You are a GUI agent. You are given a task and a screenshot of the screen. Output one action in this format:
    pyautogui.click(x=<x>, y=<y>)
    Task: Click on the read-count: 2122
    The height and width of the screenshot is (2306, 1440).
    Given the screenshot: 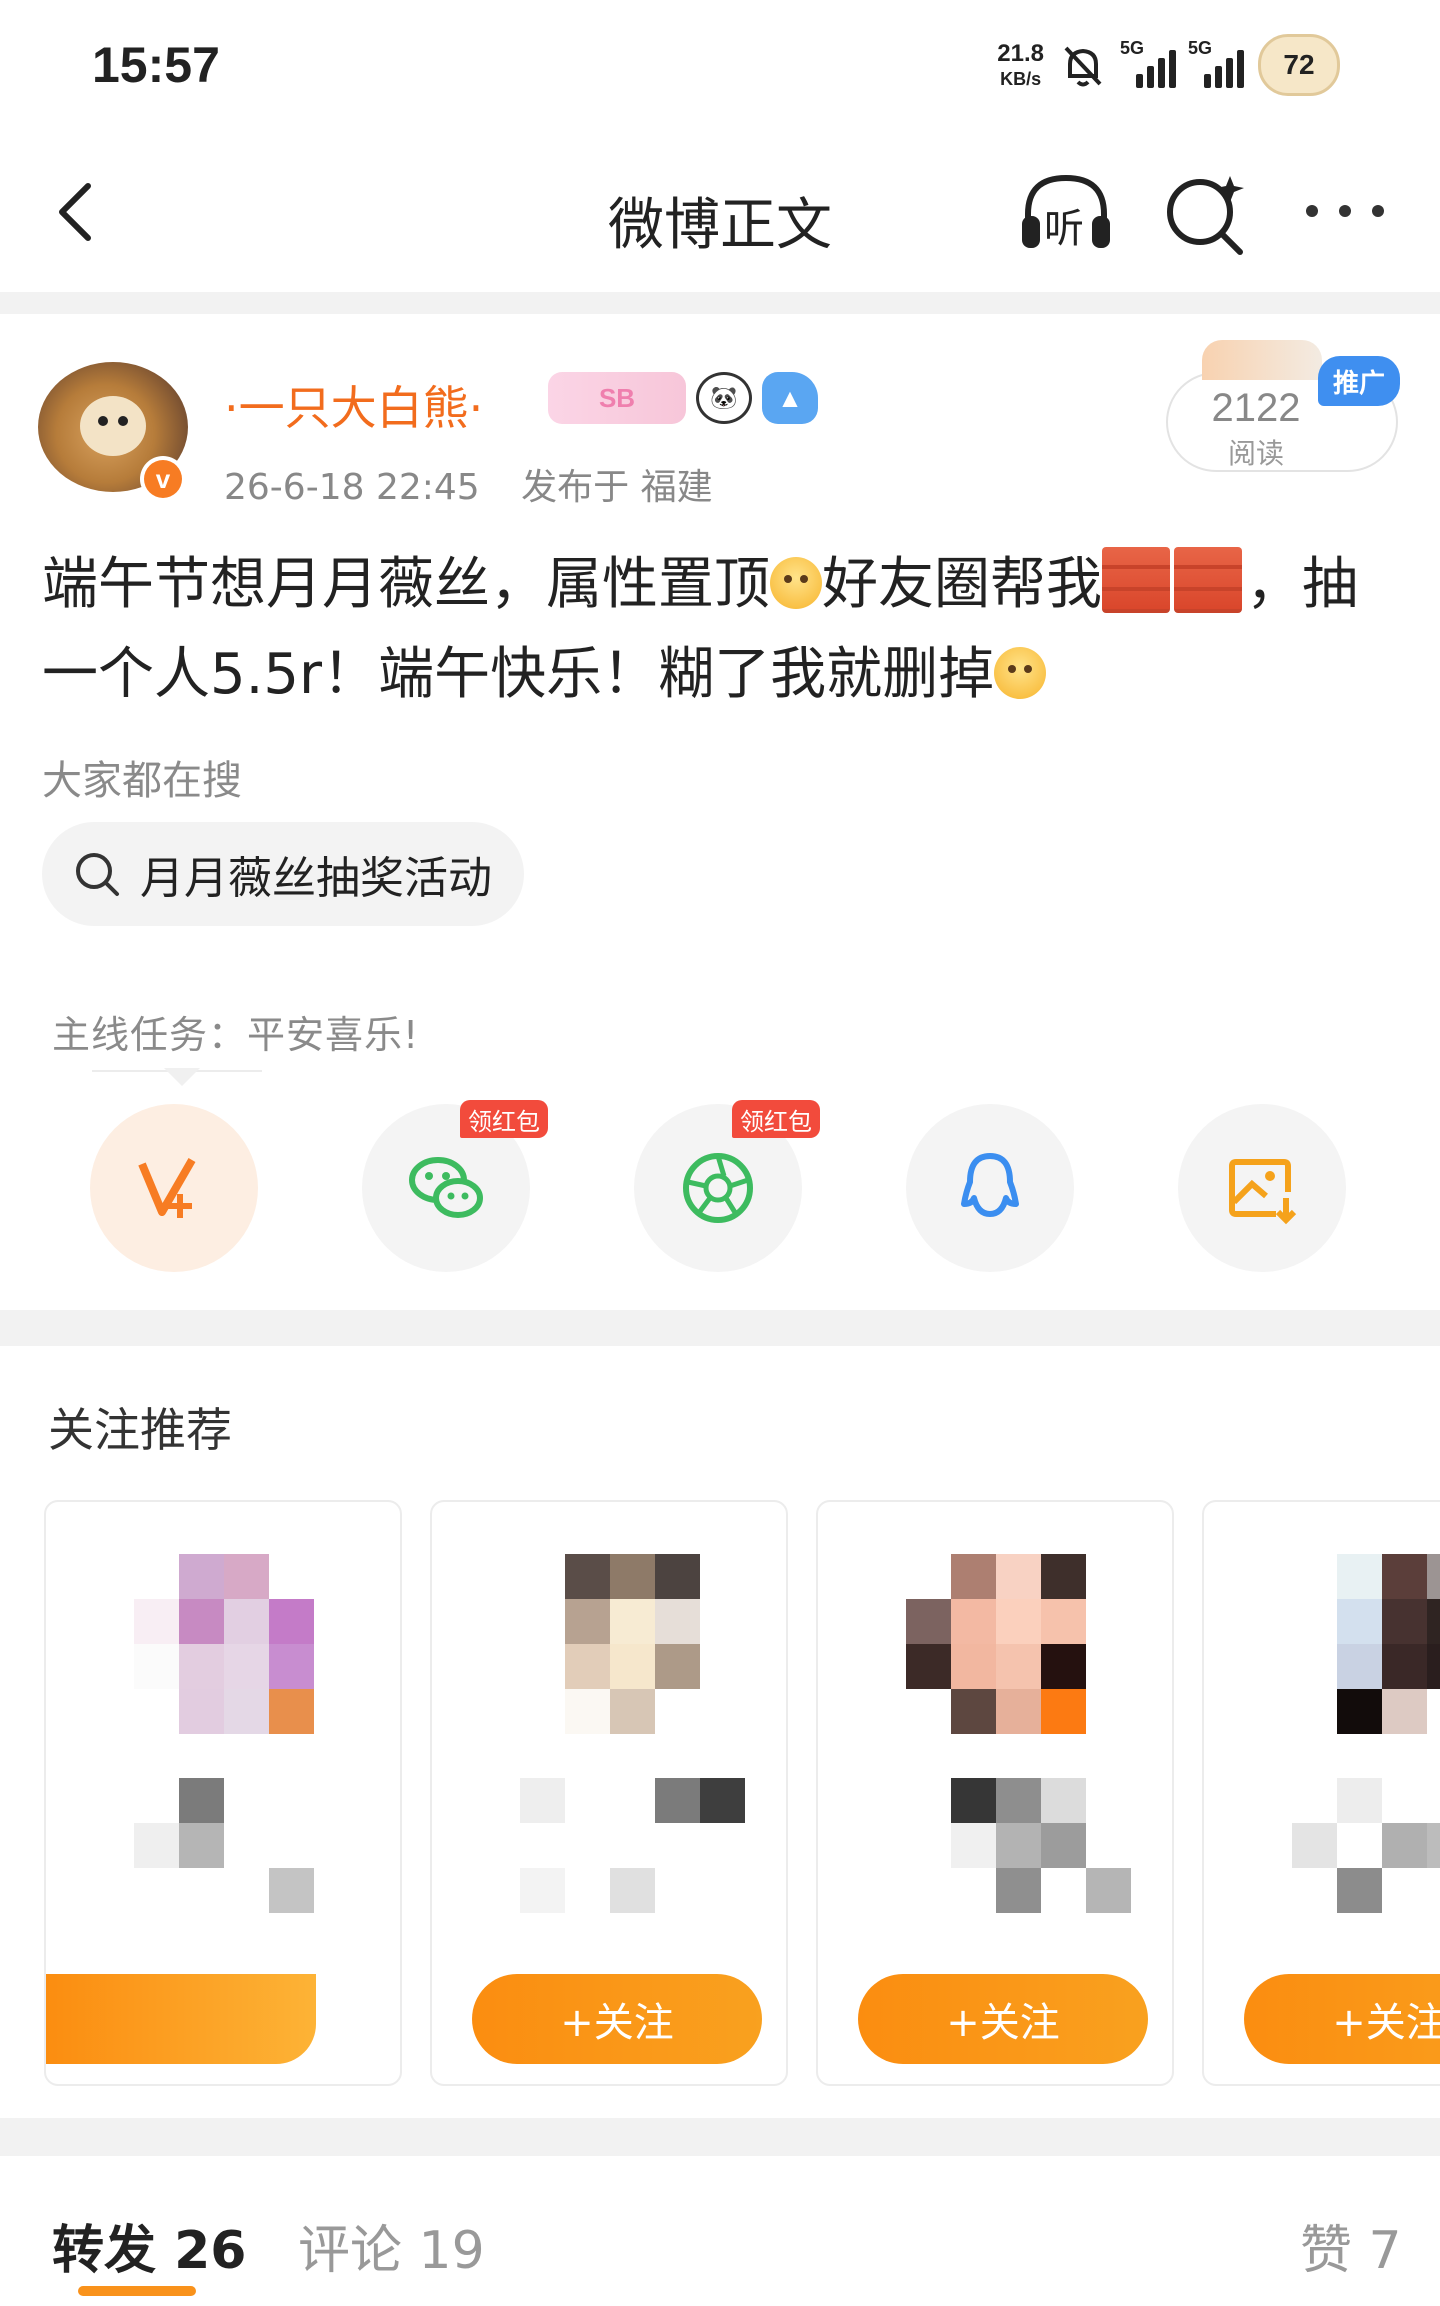 What is the action you would take?
    pyautogui.click(x=1256, y=408)
    